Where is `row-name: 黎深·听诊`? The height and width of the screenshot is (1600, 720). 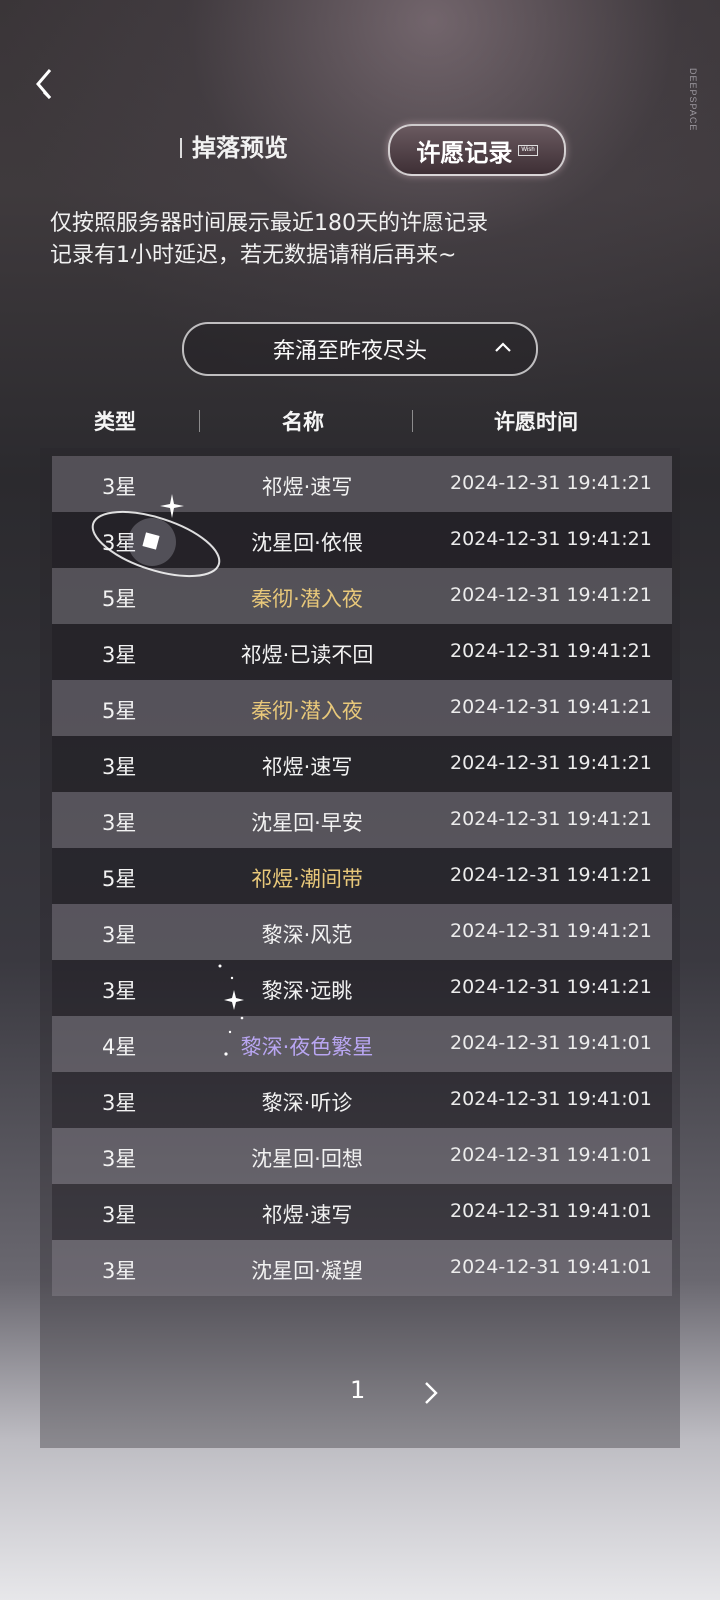 row-name: 黎深·听诊 is located at coordinates (307, 1103).